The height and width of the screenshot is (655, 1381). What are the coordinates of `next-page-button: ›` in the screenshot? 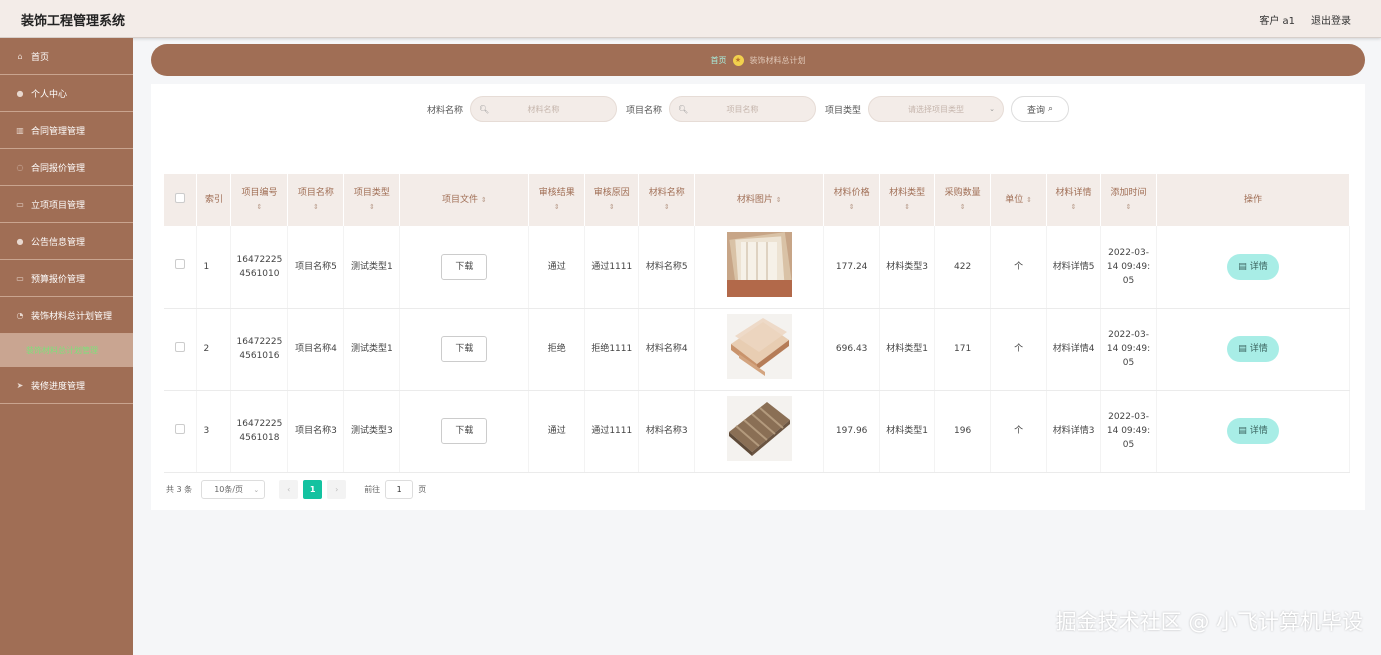 It's located at (337, 489).